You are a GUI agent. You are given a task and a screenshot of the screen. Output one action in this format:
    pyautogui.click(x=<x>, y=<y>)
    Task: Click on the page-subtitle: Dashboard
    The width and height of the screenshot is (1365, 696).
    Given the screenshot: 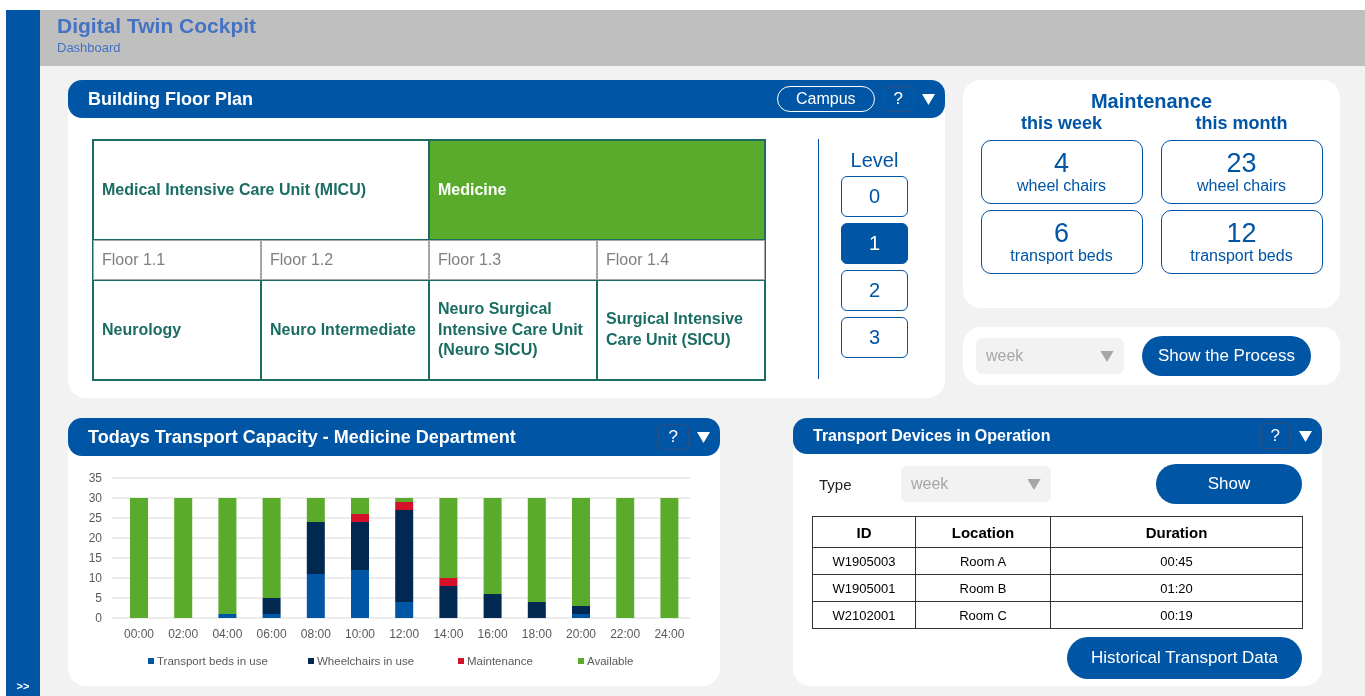 What is the action you would take?
    pyautogui.click(x=89, y=47)
    